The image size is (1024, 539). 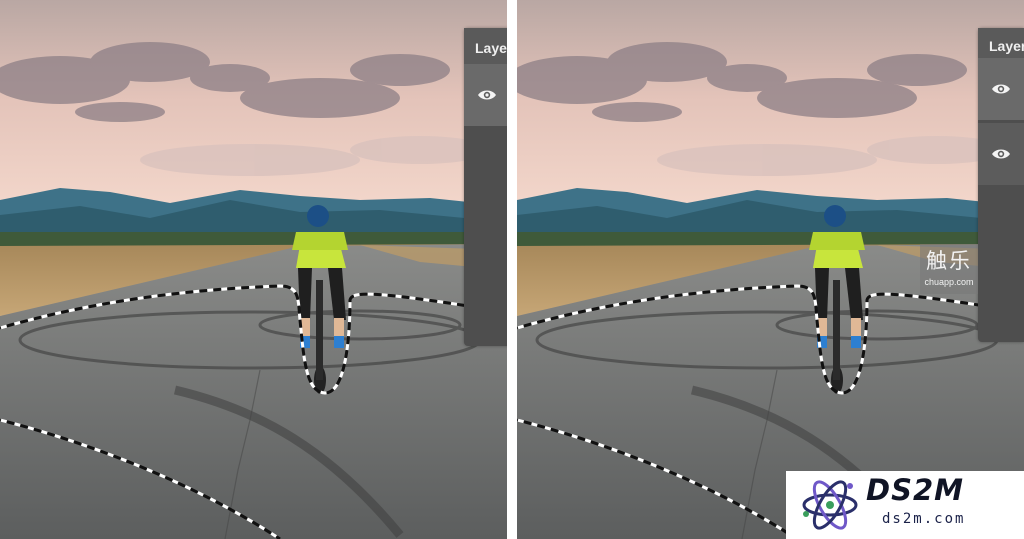 What do you see at coordinates (949, 261) in the screenshot?
I see `watermark-glyphs: 触乐` at bounding box center [949, 261].